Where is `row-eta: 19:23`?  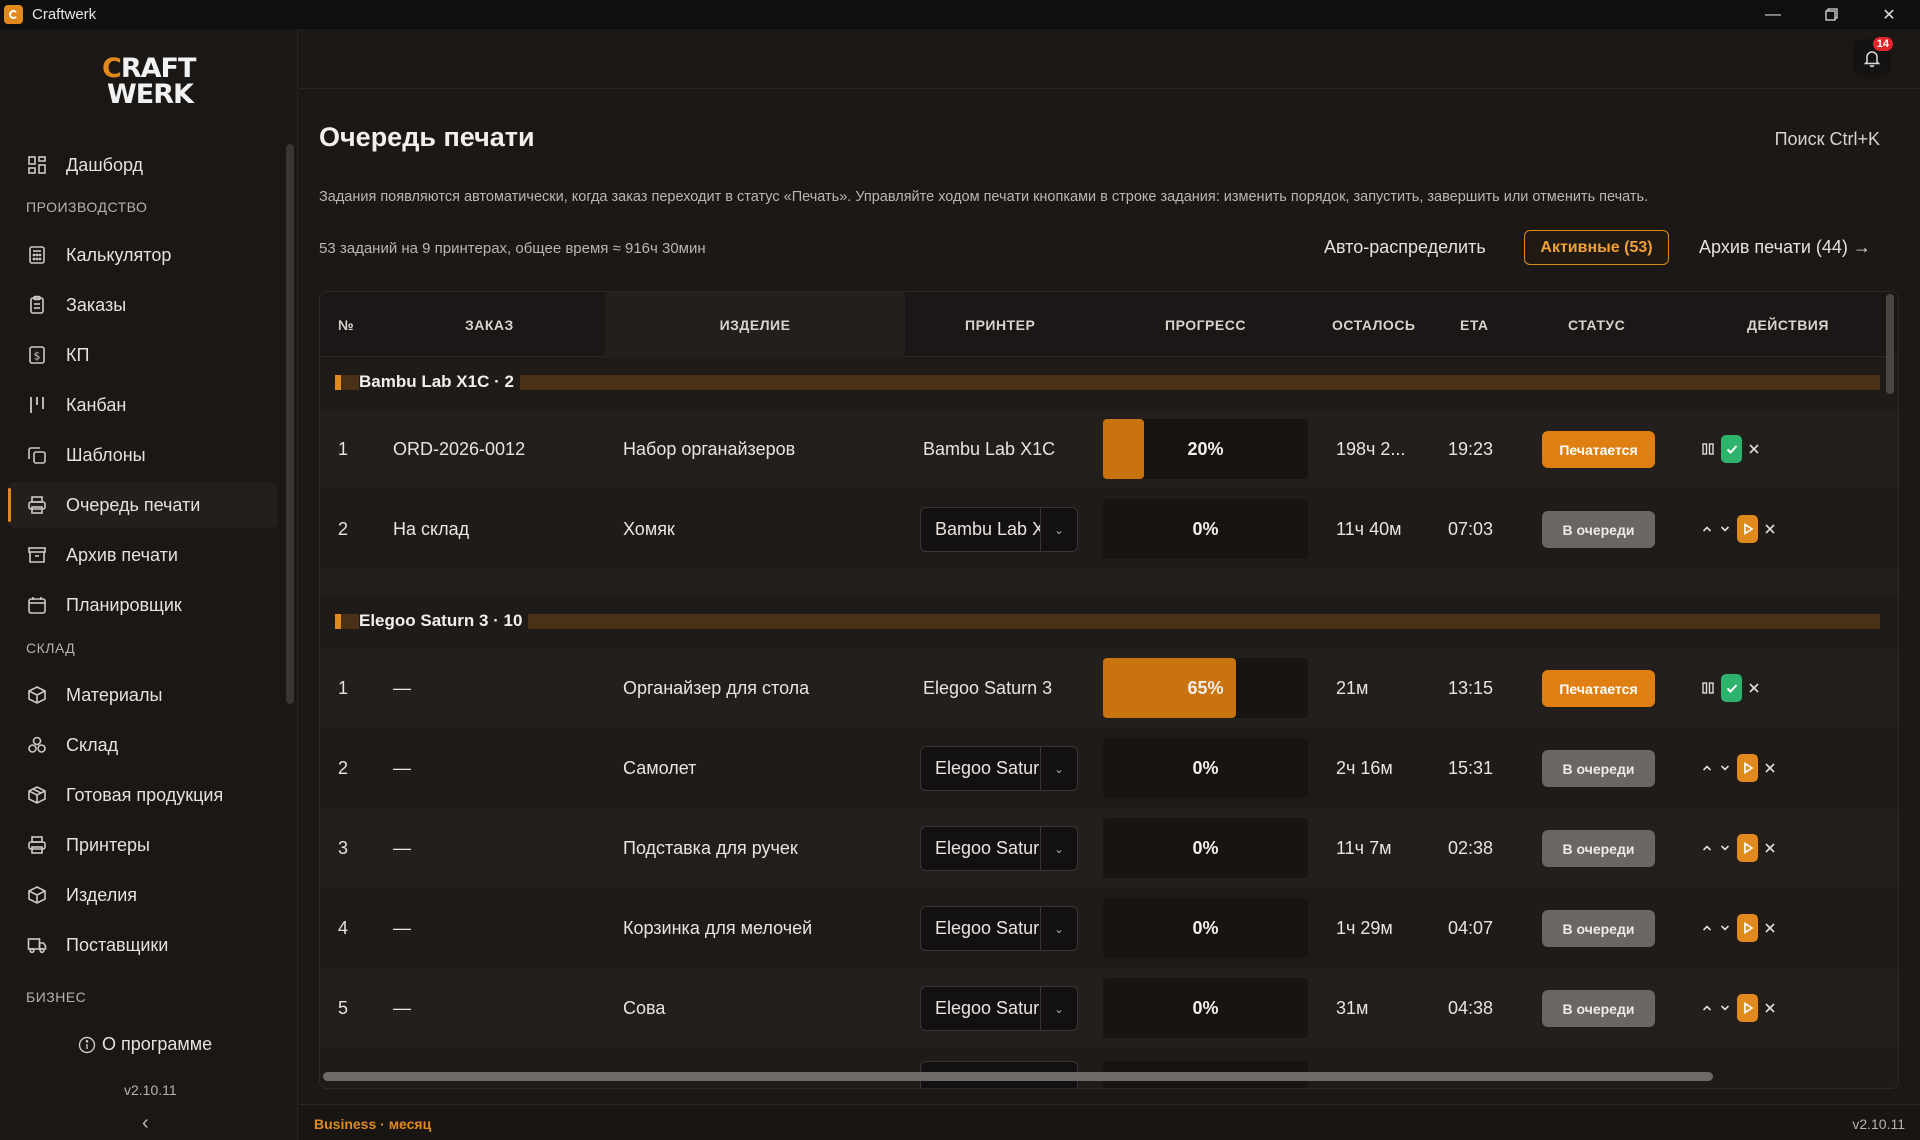
row-eta: 19:23 is located at coordinates (1471, 448).